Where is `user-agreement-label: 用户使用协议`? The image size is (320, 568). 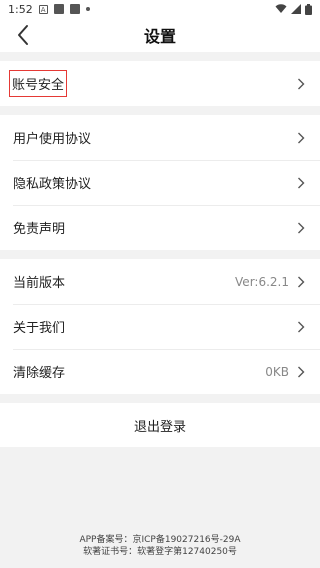
user-agreement-label: 用户使用协议 is located at coordinates (52, 139).